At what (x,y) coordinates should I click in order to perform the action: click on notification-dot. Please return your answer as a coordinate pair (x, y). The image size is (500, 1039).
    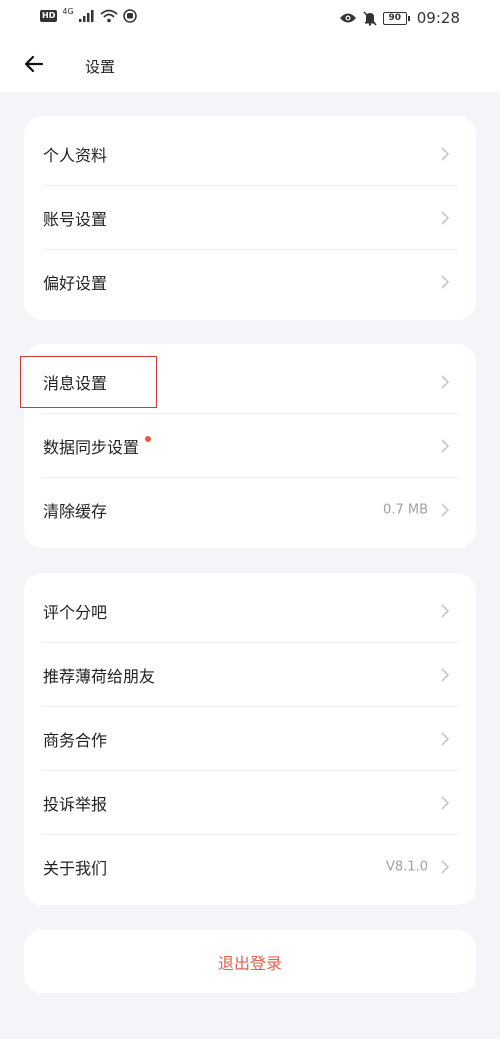
    Looking at the image, I should click on (148, 439).